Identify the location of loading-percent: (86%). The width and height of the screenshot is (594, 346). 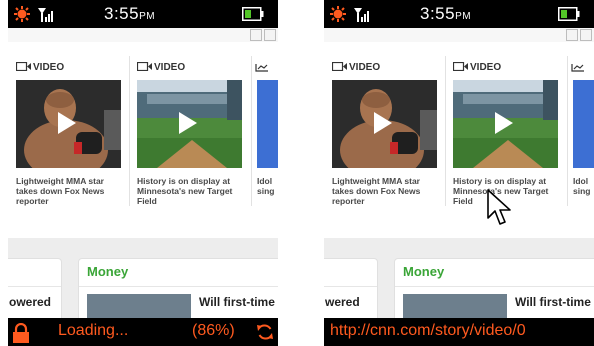
(213, 330).